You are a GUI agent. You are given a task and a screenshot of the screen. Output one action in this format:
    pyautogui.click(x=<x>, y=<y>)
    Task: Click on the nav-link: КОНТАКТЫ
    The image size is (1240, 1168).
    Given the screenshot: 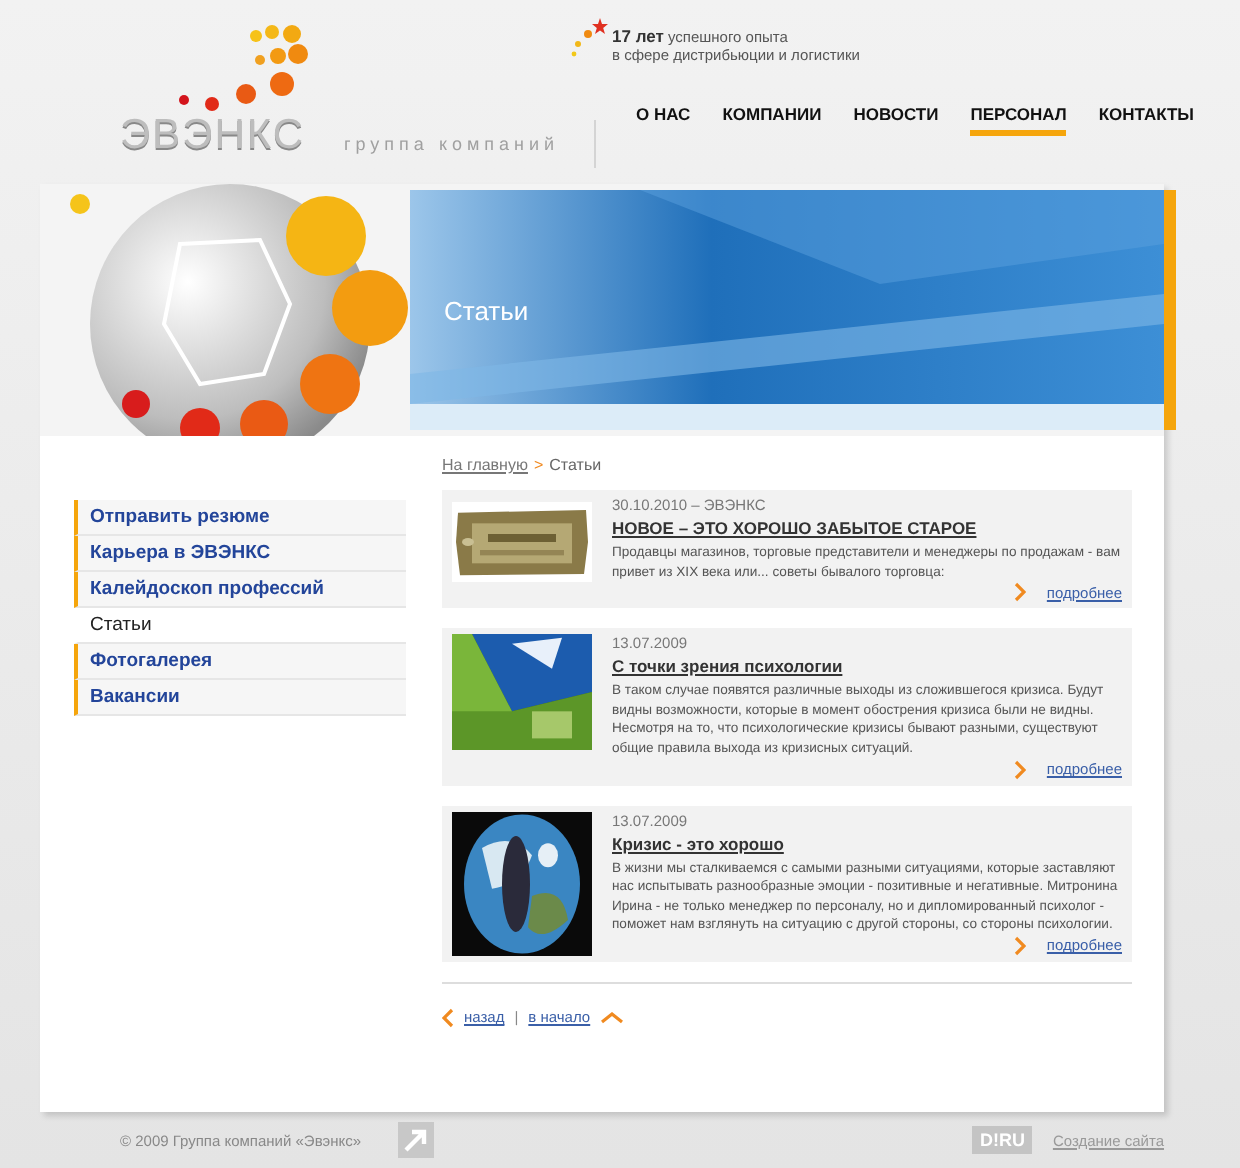 What is the action you would take?
    pyautogui.click(x=1146, y=120)
    